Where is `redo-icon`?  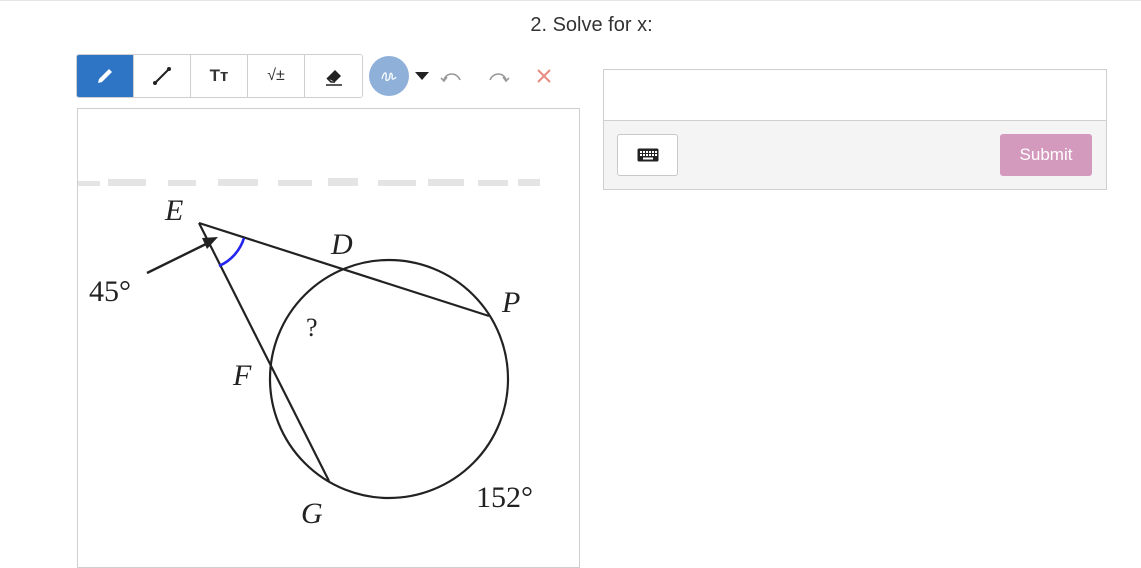 redo-icon is located at coordinates (499, 78).